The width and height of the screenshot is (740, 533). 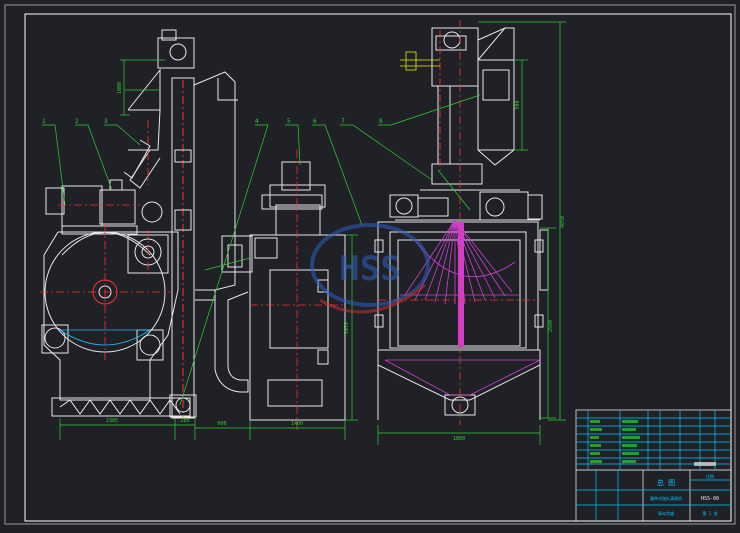 I want to click on drawing-number: HSS-00, so click(x=710, y=499).